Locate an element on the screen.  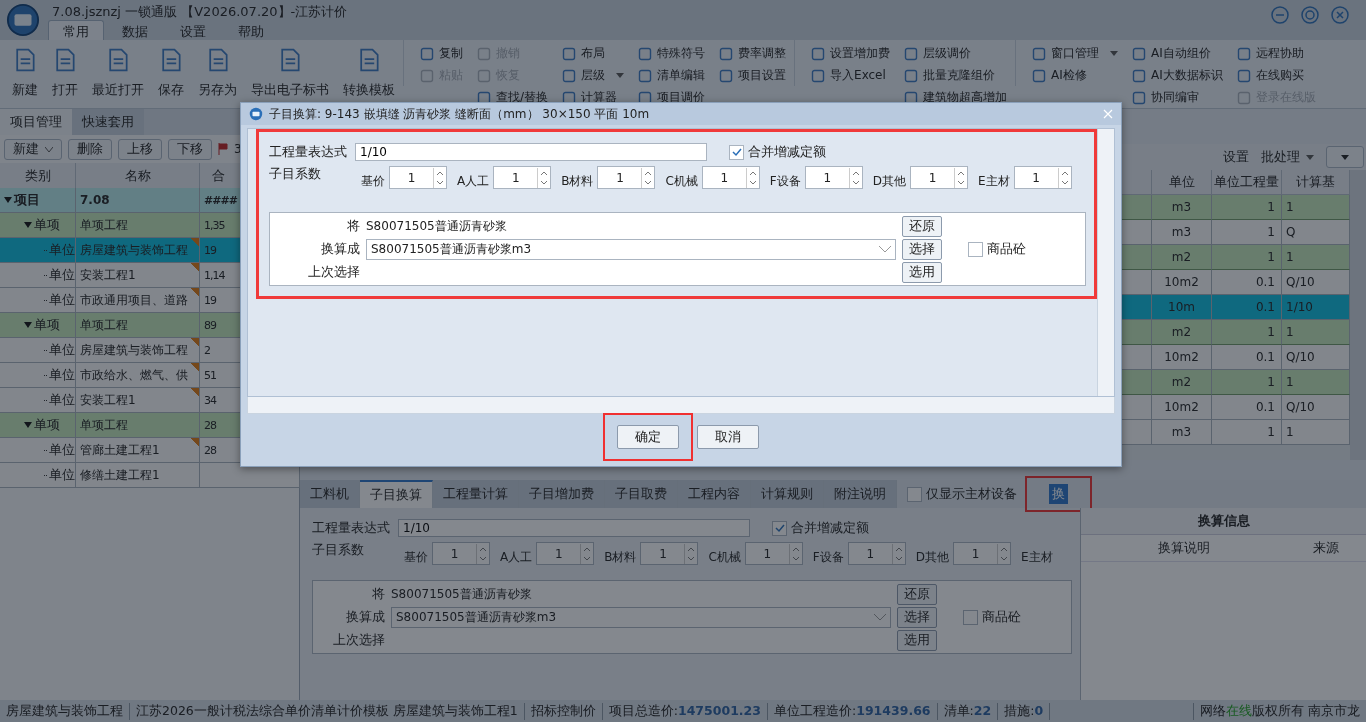
menu-tab: 设置 is located at coordinates (193, 31).